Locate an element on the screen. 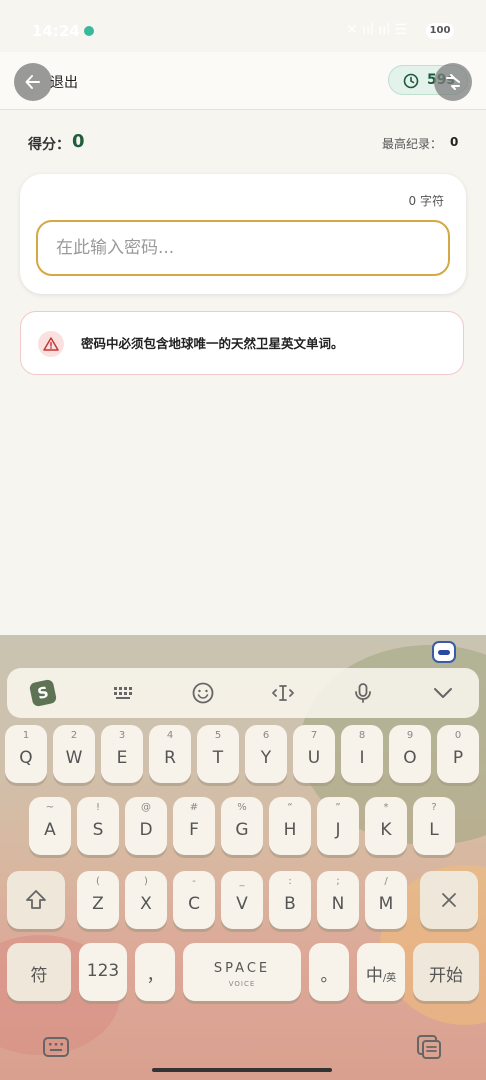 The width and height of the screenshot is (486, 1080). shift-key is located at coordinates (36, 900).